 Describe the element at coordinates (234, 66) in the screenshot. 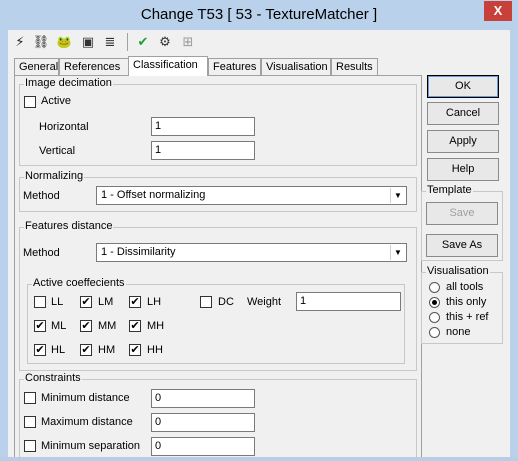

I see `tab-features: Features` at that location.